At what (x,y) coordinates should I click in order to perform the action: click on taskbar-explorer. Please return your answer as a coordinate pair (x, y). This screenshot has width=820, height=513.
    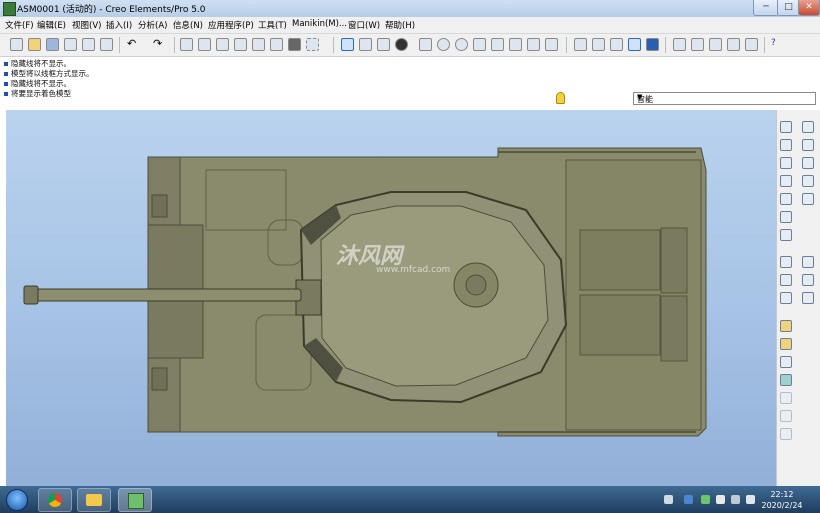
    Looking at the image, I should click on (94, 500).